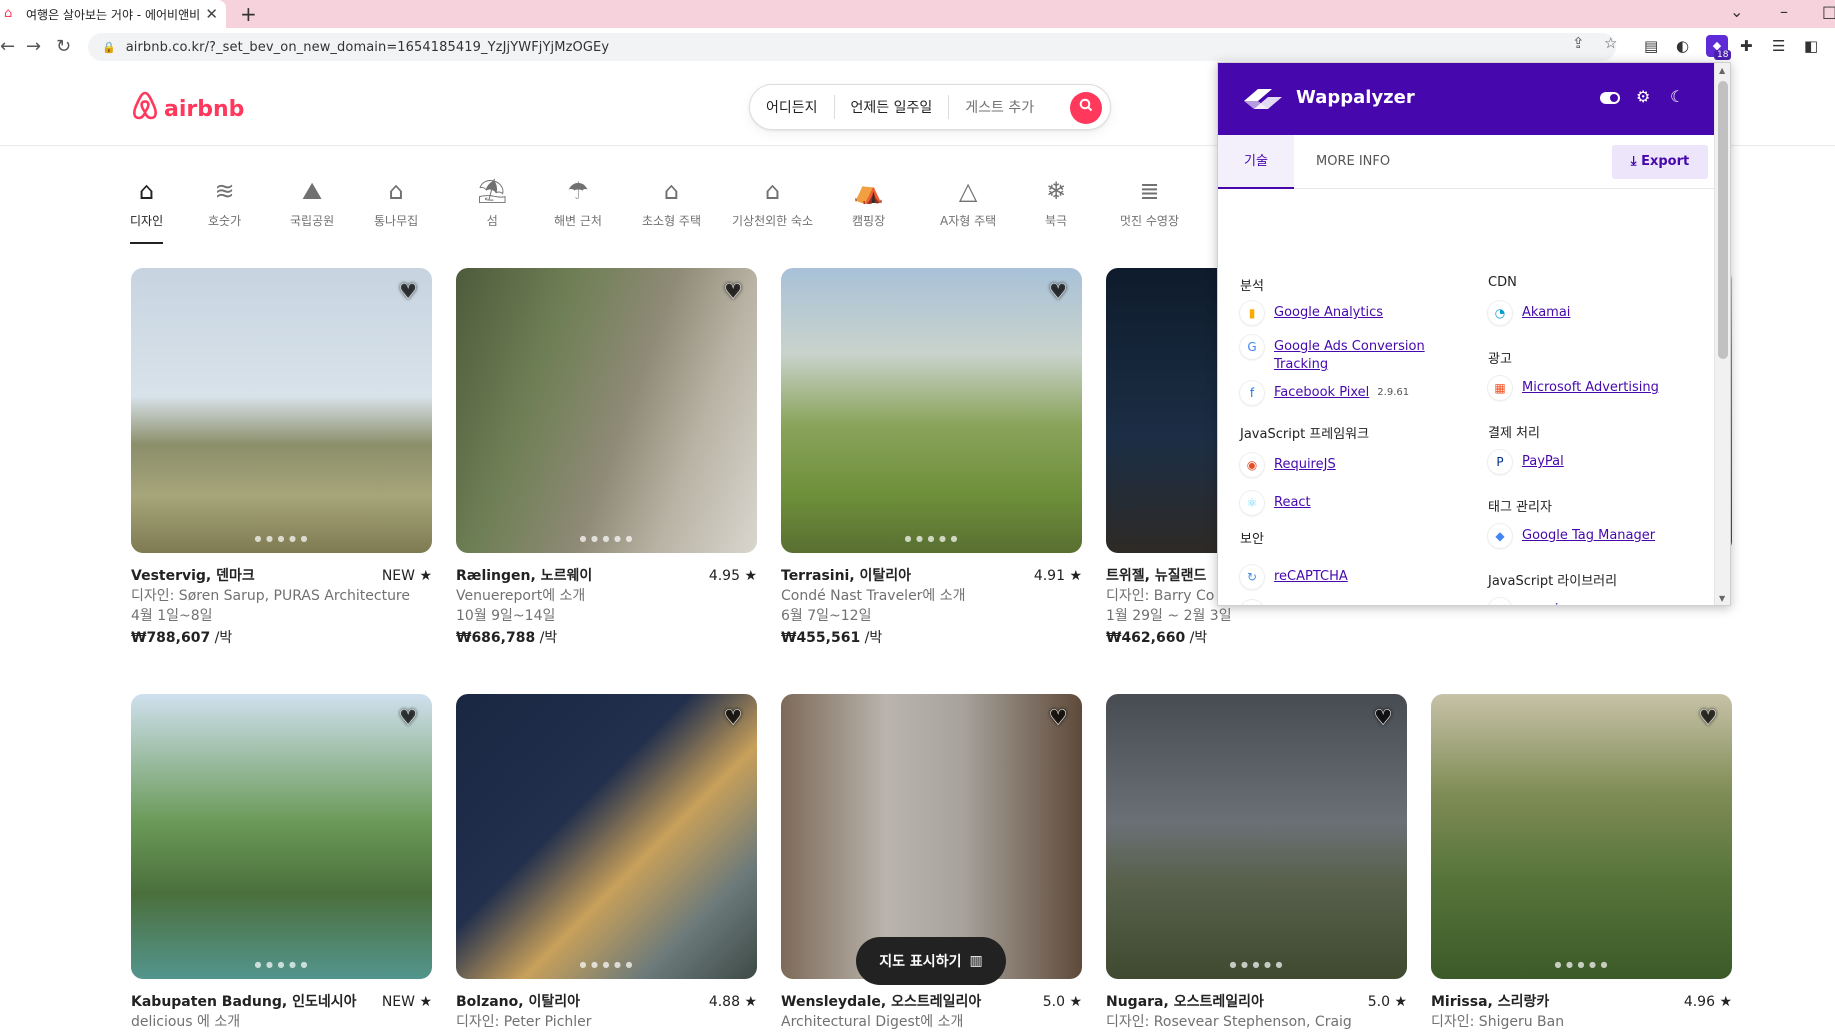 This screenshot has height=1032, width=1835. Describe the element at coordinates (1682, 46) in the screenshot. I see `extension-circle-icon: ◐` at that location.